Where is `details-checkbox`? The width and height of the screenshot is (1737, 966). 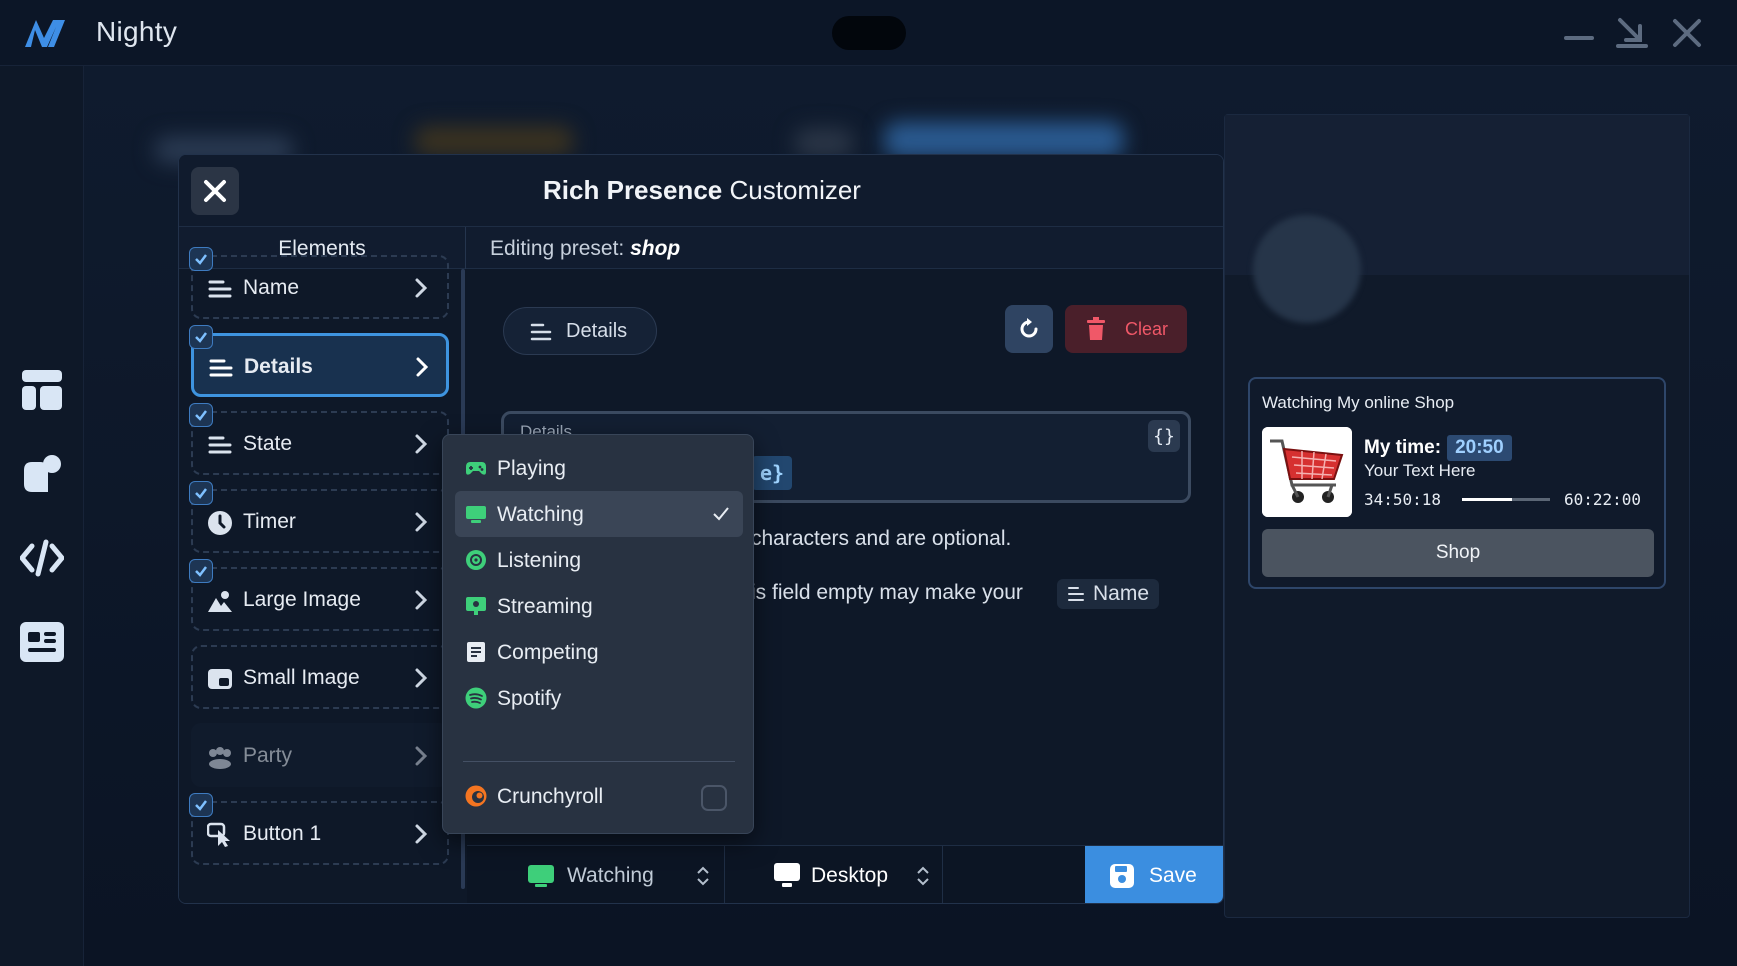 details-checkbox is located at coordinates (201, 337).